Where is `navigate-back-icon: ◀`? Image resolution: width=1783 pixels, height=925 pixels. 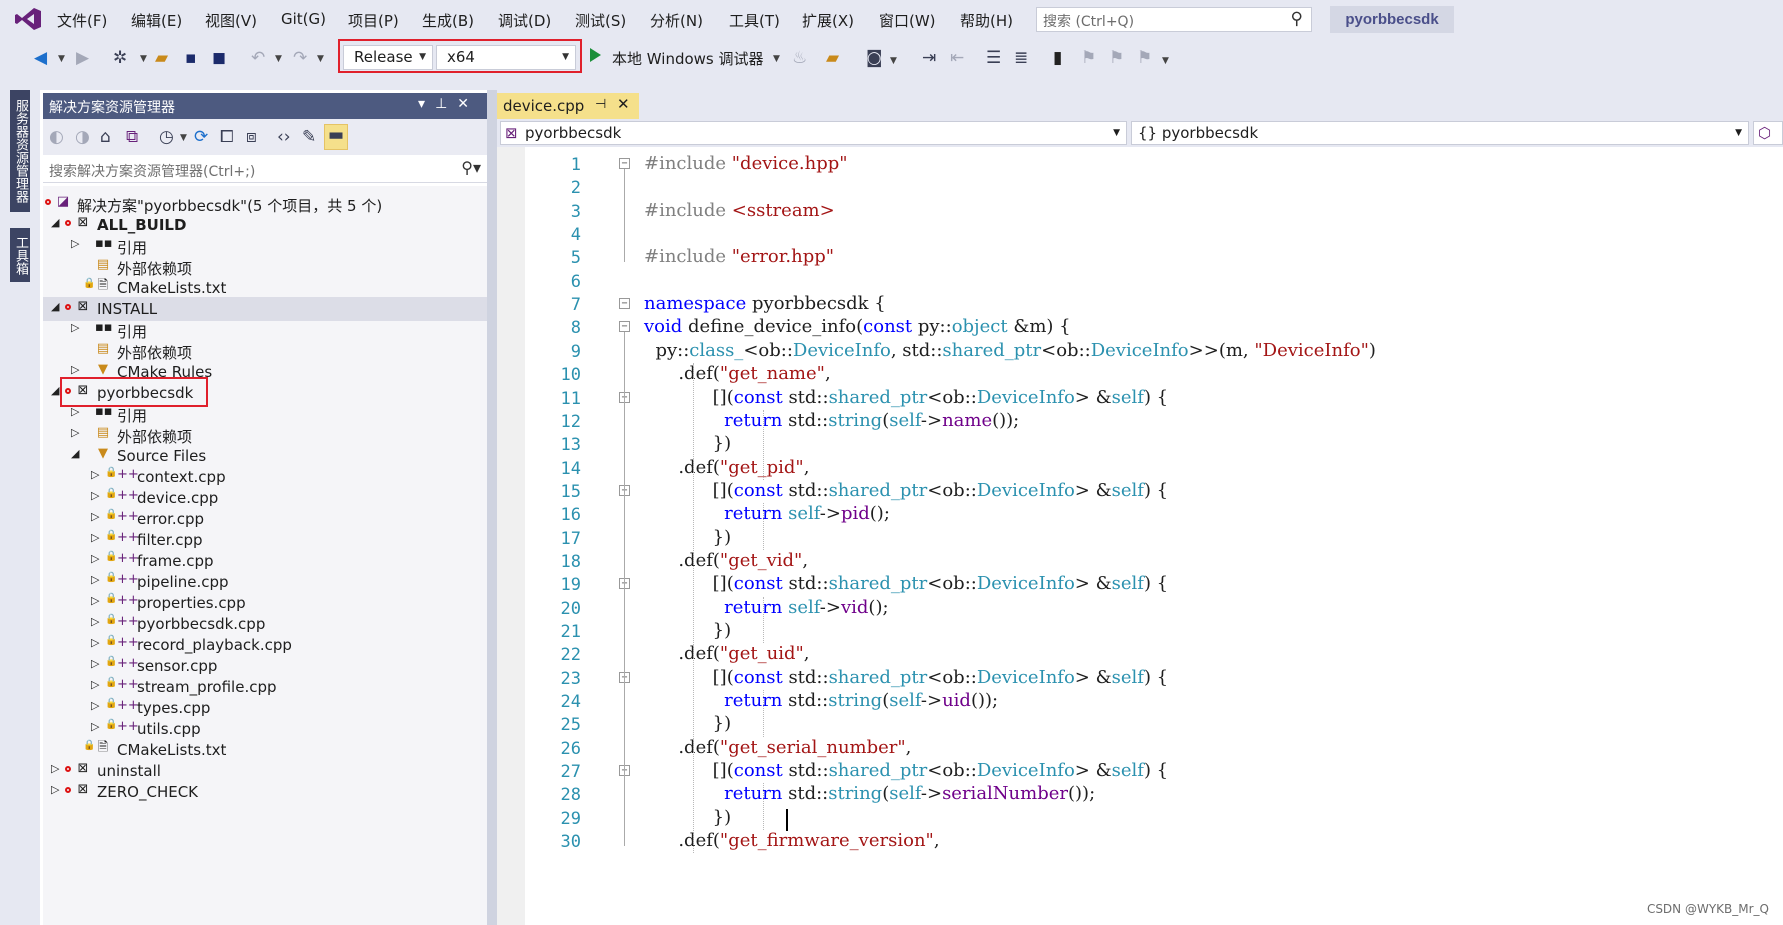
navigate-back-icon: ◀ is located at coordinates (40, 58).